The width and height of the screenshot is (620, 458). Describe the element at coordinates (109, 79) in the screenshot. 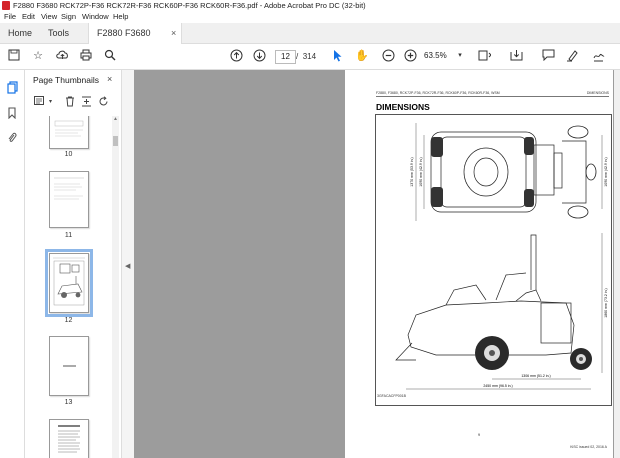

I see `panel-close-icon: ×` at that location.